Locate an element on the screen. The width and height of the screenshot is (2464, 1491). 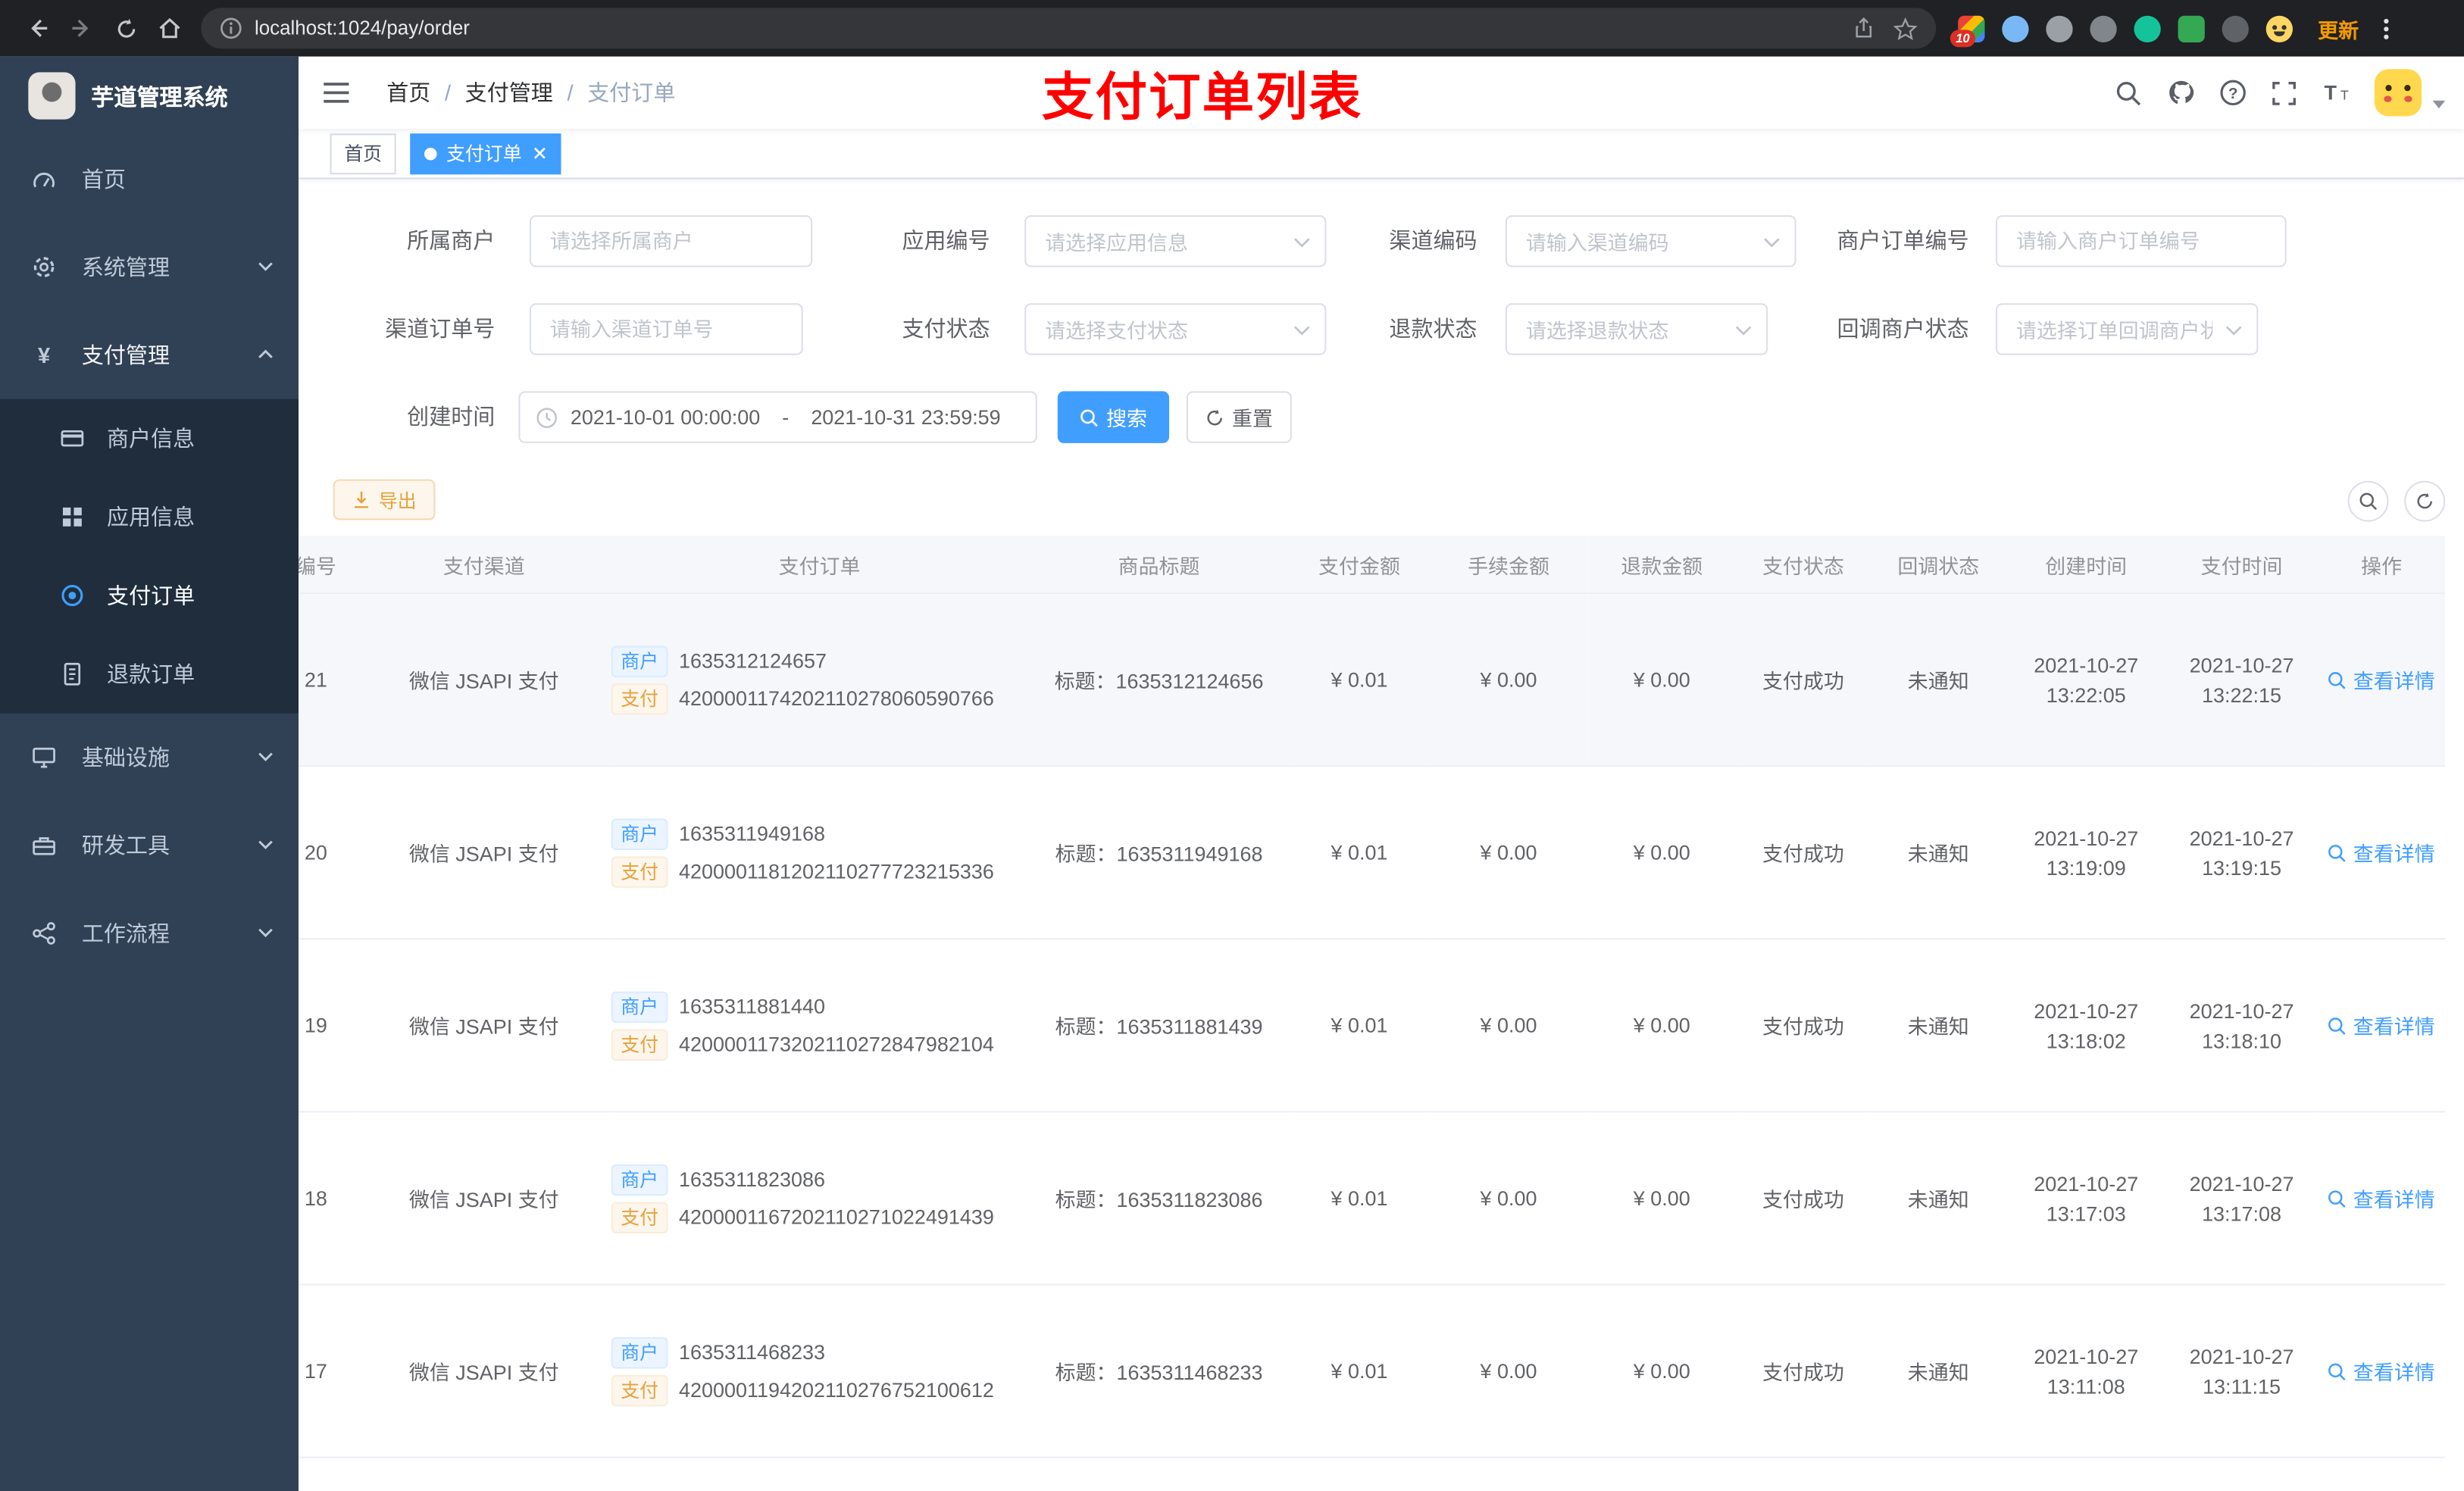
sidebar-item-merchant-info: 商户信息 is located at coordinates (149, 438).